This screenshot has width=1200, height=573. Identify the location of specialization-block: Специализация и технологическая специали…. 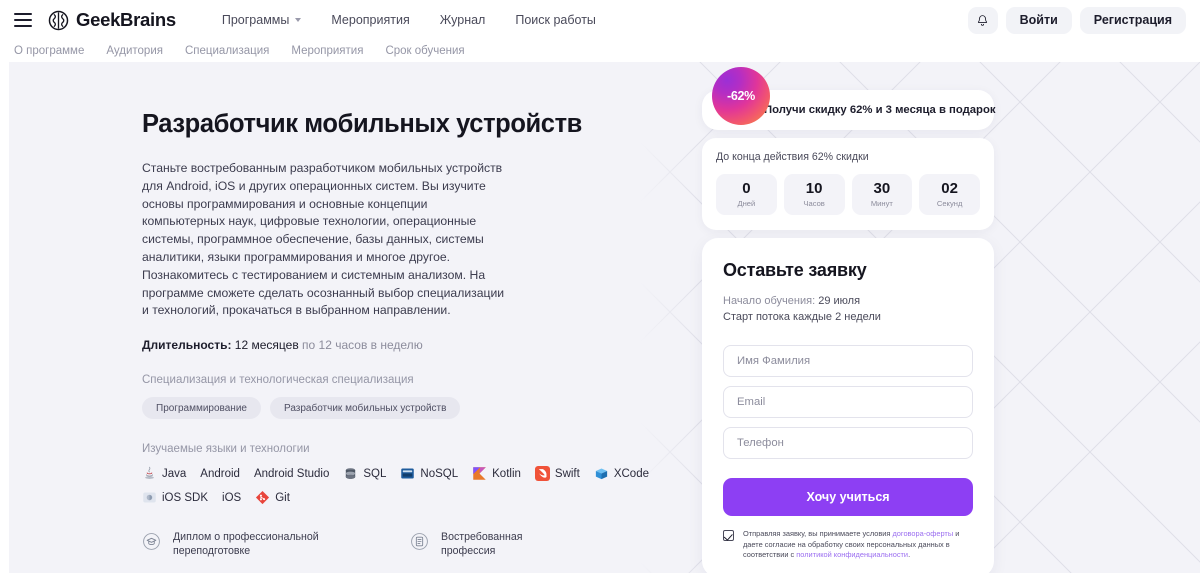
(421, 397).